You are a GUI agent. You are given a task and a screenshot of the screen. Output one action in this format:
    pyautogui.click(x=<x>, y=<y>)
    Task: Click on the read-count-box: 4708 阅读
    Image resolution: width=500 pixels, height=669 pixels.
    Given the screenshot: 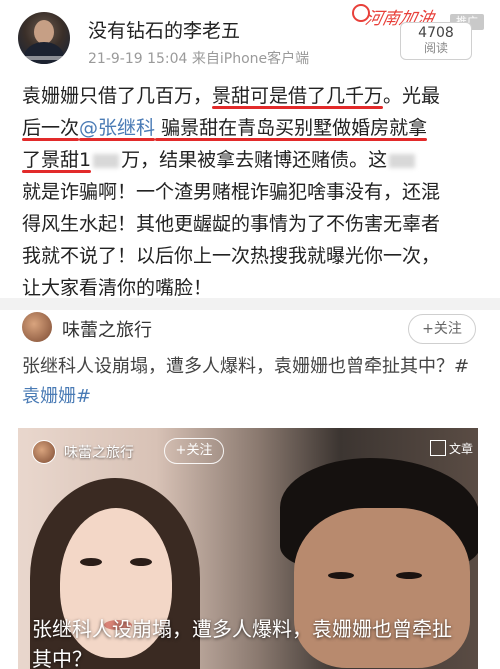 What is the action you would take?
    pyautogui.click(x=436, y=41)
    